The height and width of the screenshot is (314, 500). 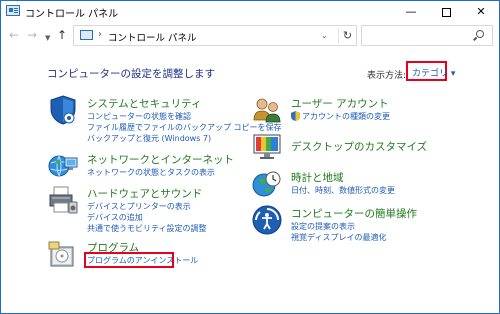 I want to click on link-network-status: ネットワークの状態とタスクの表示, so click(x=151, y=172).